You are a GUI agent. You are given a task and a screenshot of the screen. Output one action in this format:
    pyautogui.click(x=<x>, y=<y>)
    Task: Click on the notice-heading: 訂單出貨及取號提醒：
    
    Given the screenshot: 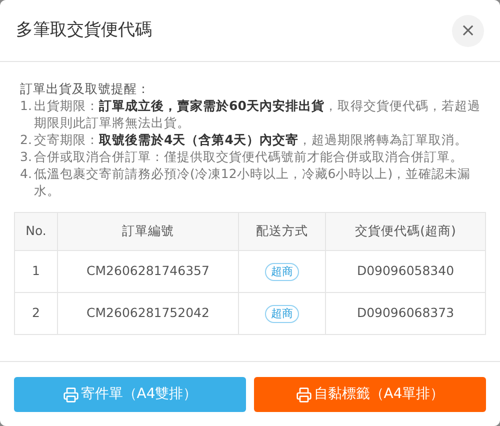 What is the action you would take?
    pyautogui.click(x=85, y=88)
    